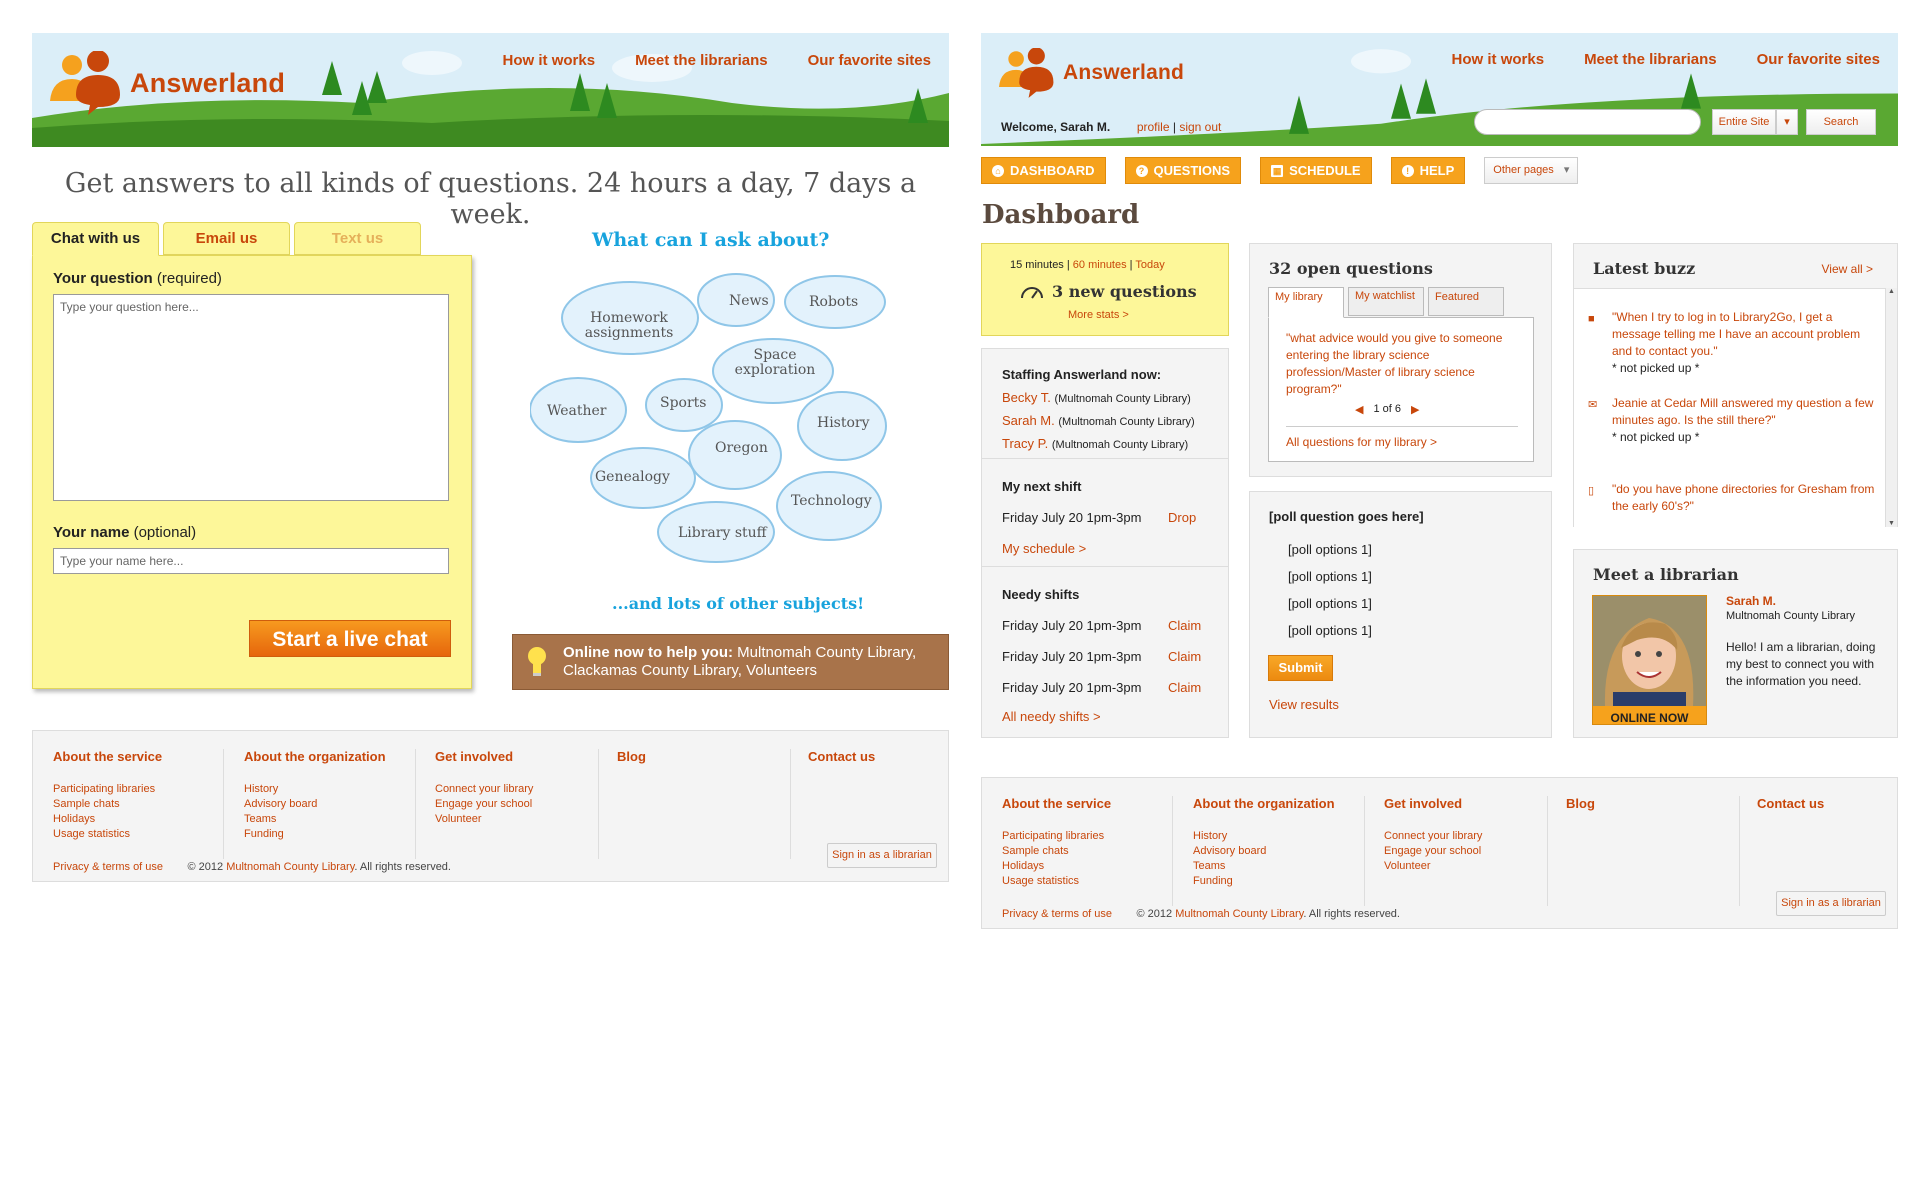 This screenshot has height=1200, width=1920. I want to click on buzz-scrollbar: ▲ ▼, so click(1891, 407).